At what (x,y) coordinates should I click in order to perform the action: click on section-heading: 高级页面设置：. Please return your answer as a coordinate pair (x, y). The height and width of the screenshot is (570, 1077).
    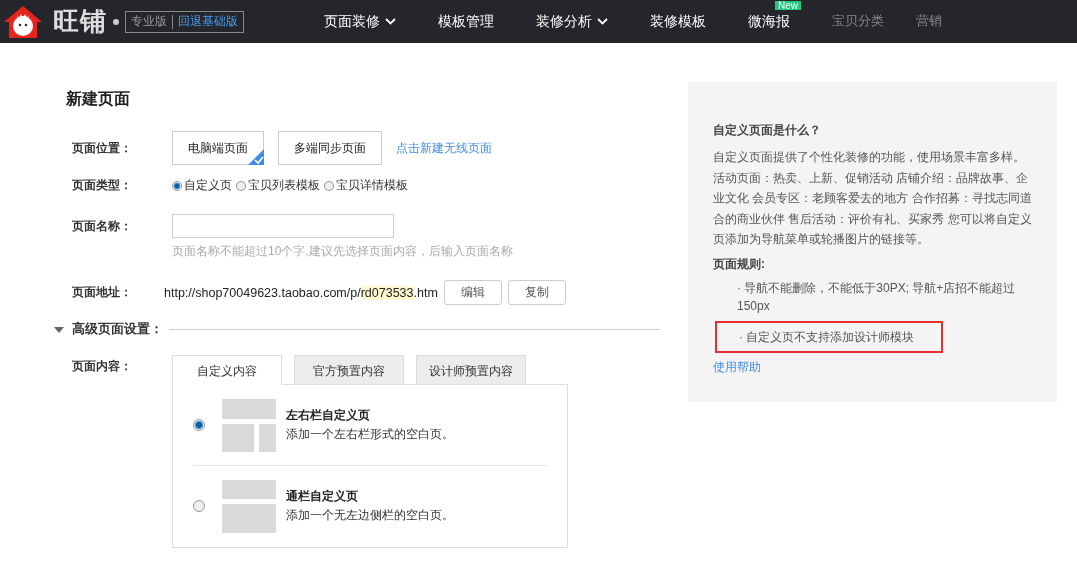
    Looking at the image, I should click on (117, 329).